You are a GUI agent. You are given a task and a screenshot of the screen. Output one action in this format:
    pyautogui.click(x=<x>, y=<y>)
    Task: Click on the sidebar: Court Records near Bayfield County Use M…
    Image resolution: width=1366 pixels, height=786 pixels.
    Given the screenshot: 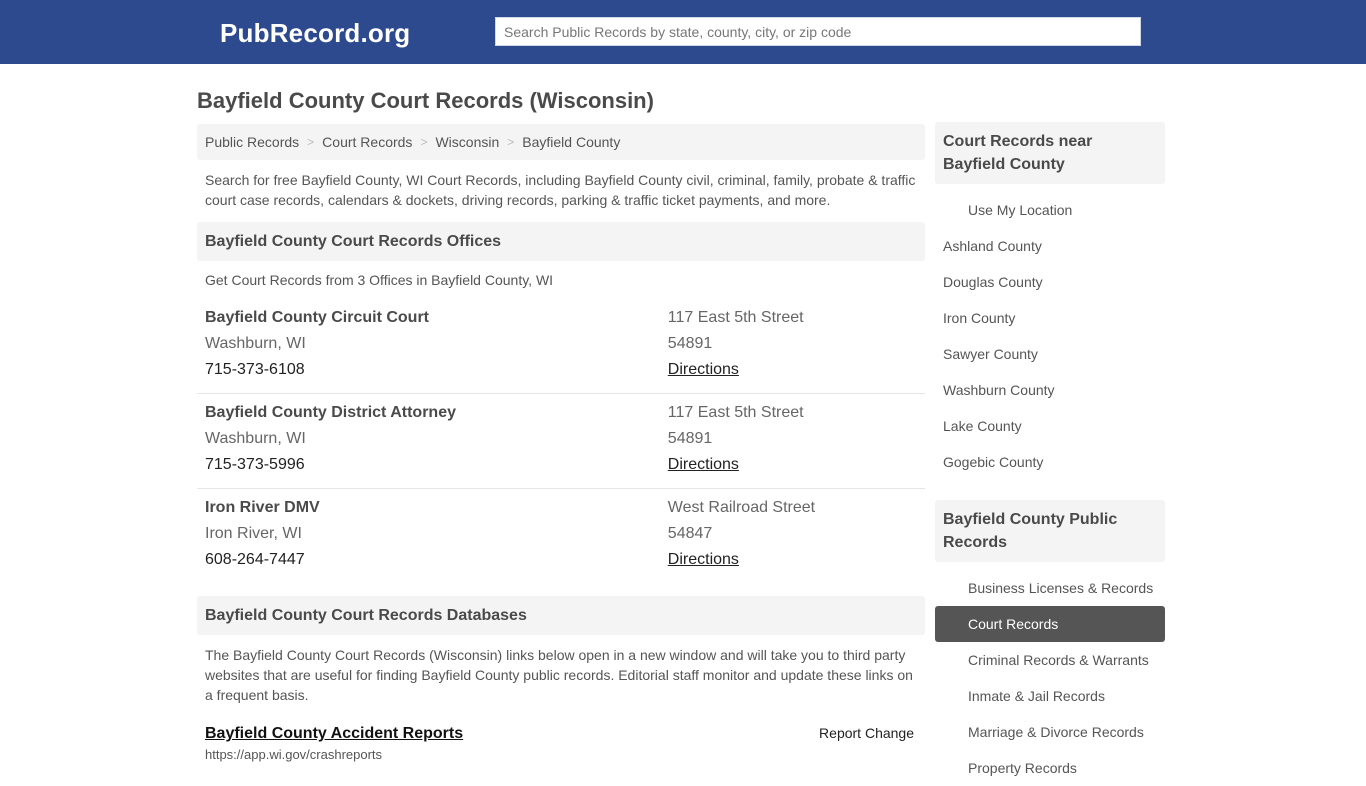 What is the action you would take?
    pyautogui.click(x=1050, y=454)
    